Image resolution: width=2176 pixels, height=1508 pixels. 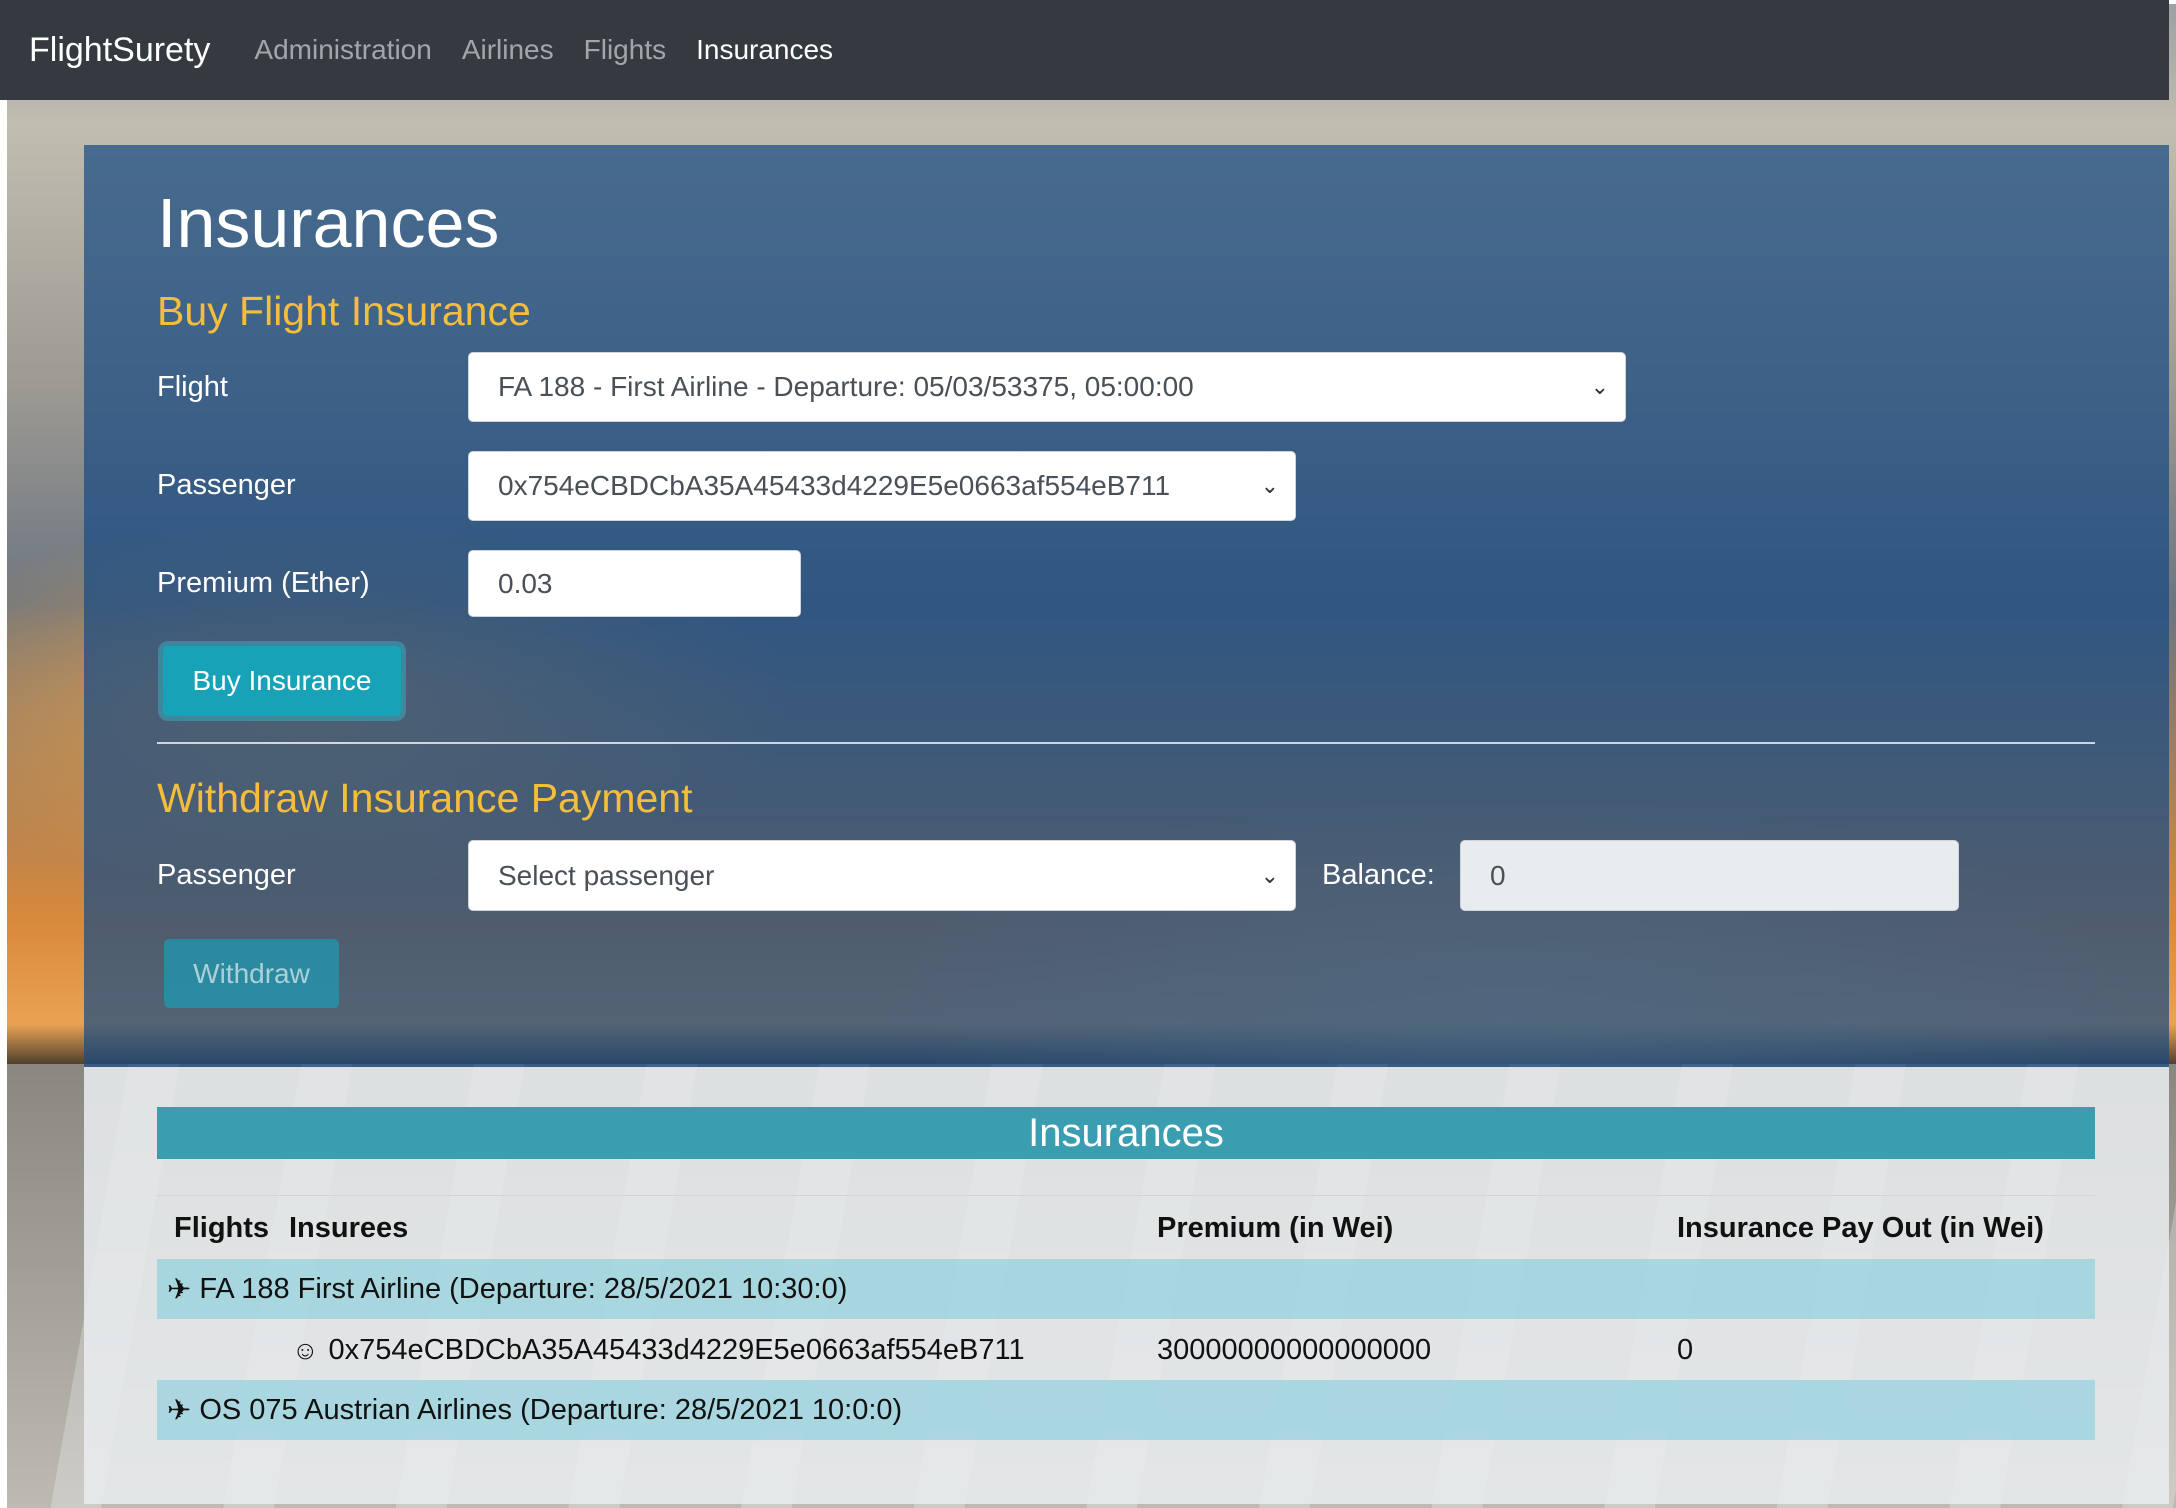 I want to click on passenger-label: Passenger, so click(x=226, y=485).